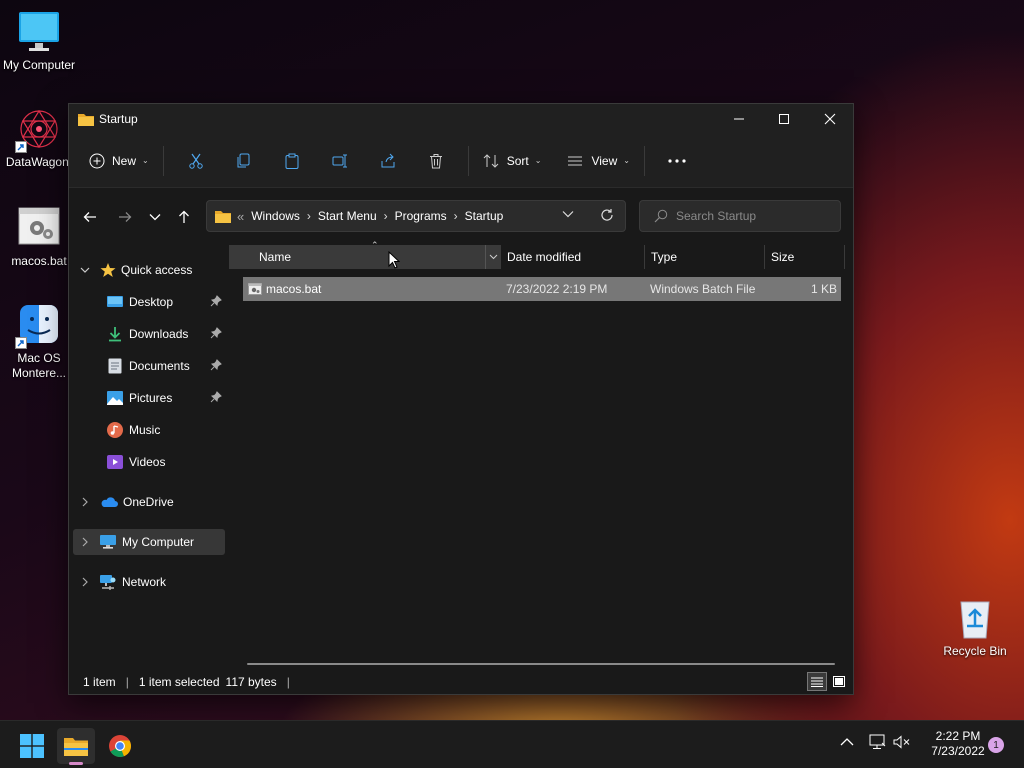 This screenshot has width=1024, height=768. Describe the element at coordinates (902, 742) in the screenshot. I see `volume-button` at that location.